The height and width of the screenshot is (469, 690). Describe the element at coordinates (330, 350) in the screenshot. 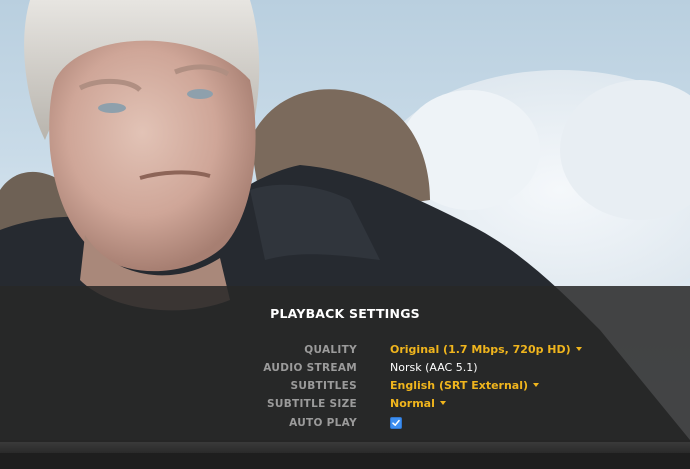

I see `quality-label: QUALITY` at that location.